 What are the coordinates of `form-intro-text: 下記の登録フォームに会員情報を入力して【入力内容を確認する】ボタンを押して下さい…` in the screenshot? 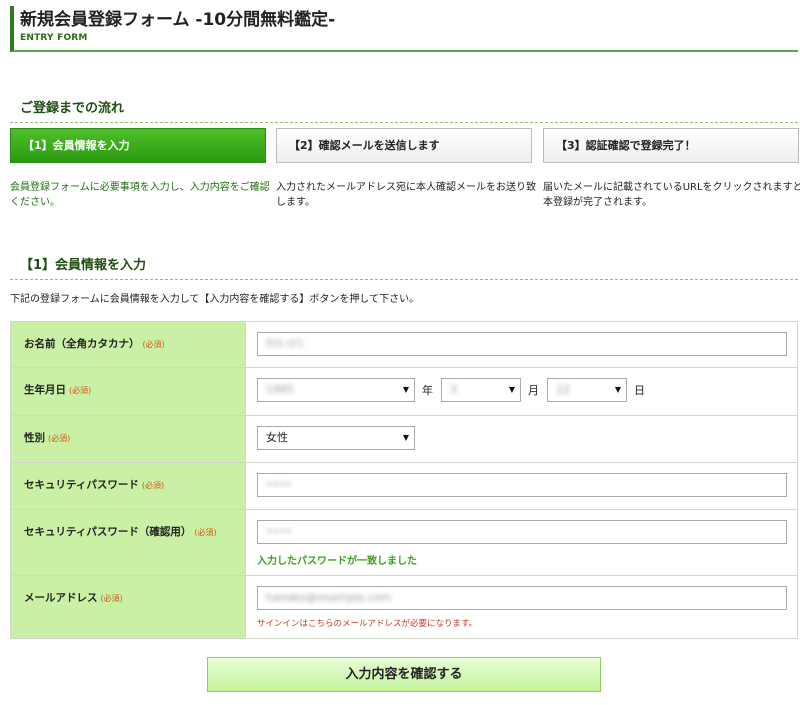 It's located at (215, 299).